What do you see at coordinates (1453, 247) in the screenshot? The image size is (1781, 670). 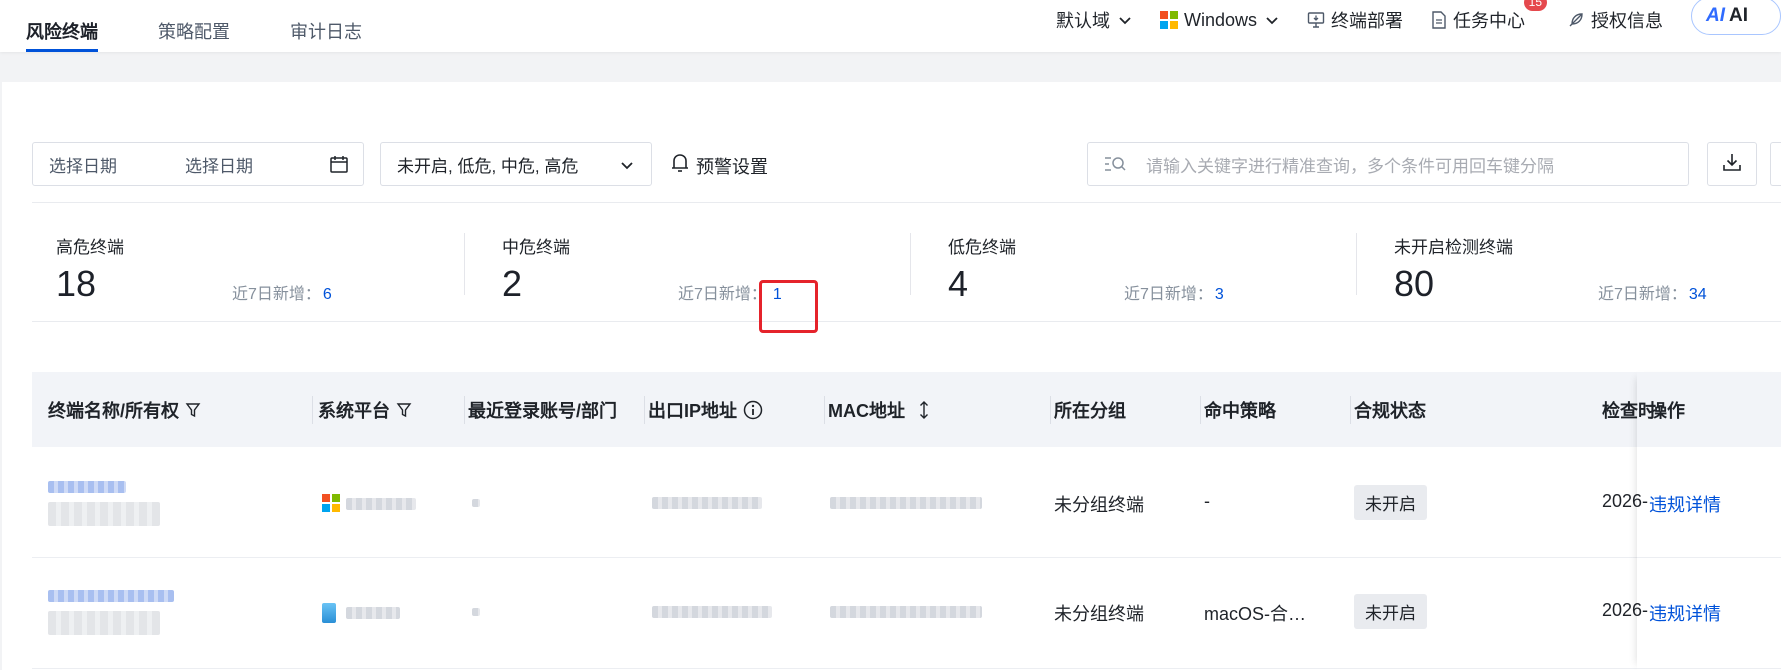 I see `stat-label: 未开启检测终端` at bounding box center [1453, 247].